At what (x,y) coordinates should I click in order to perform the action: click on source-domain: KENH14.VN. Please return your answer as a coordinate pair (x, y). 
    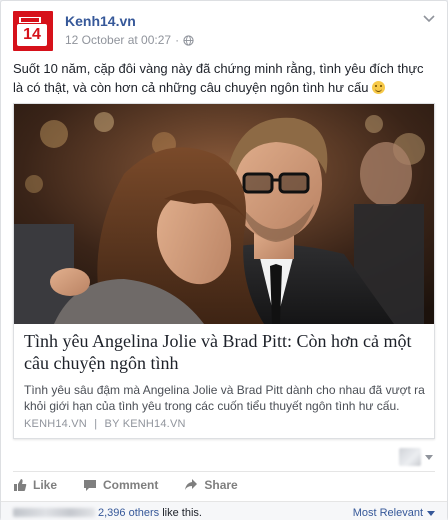
    Looking at the image, I should click on (55, 424).